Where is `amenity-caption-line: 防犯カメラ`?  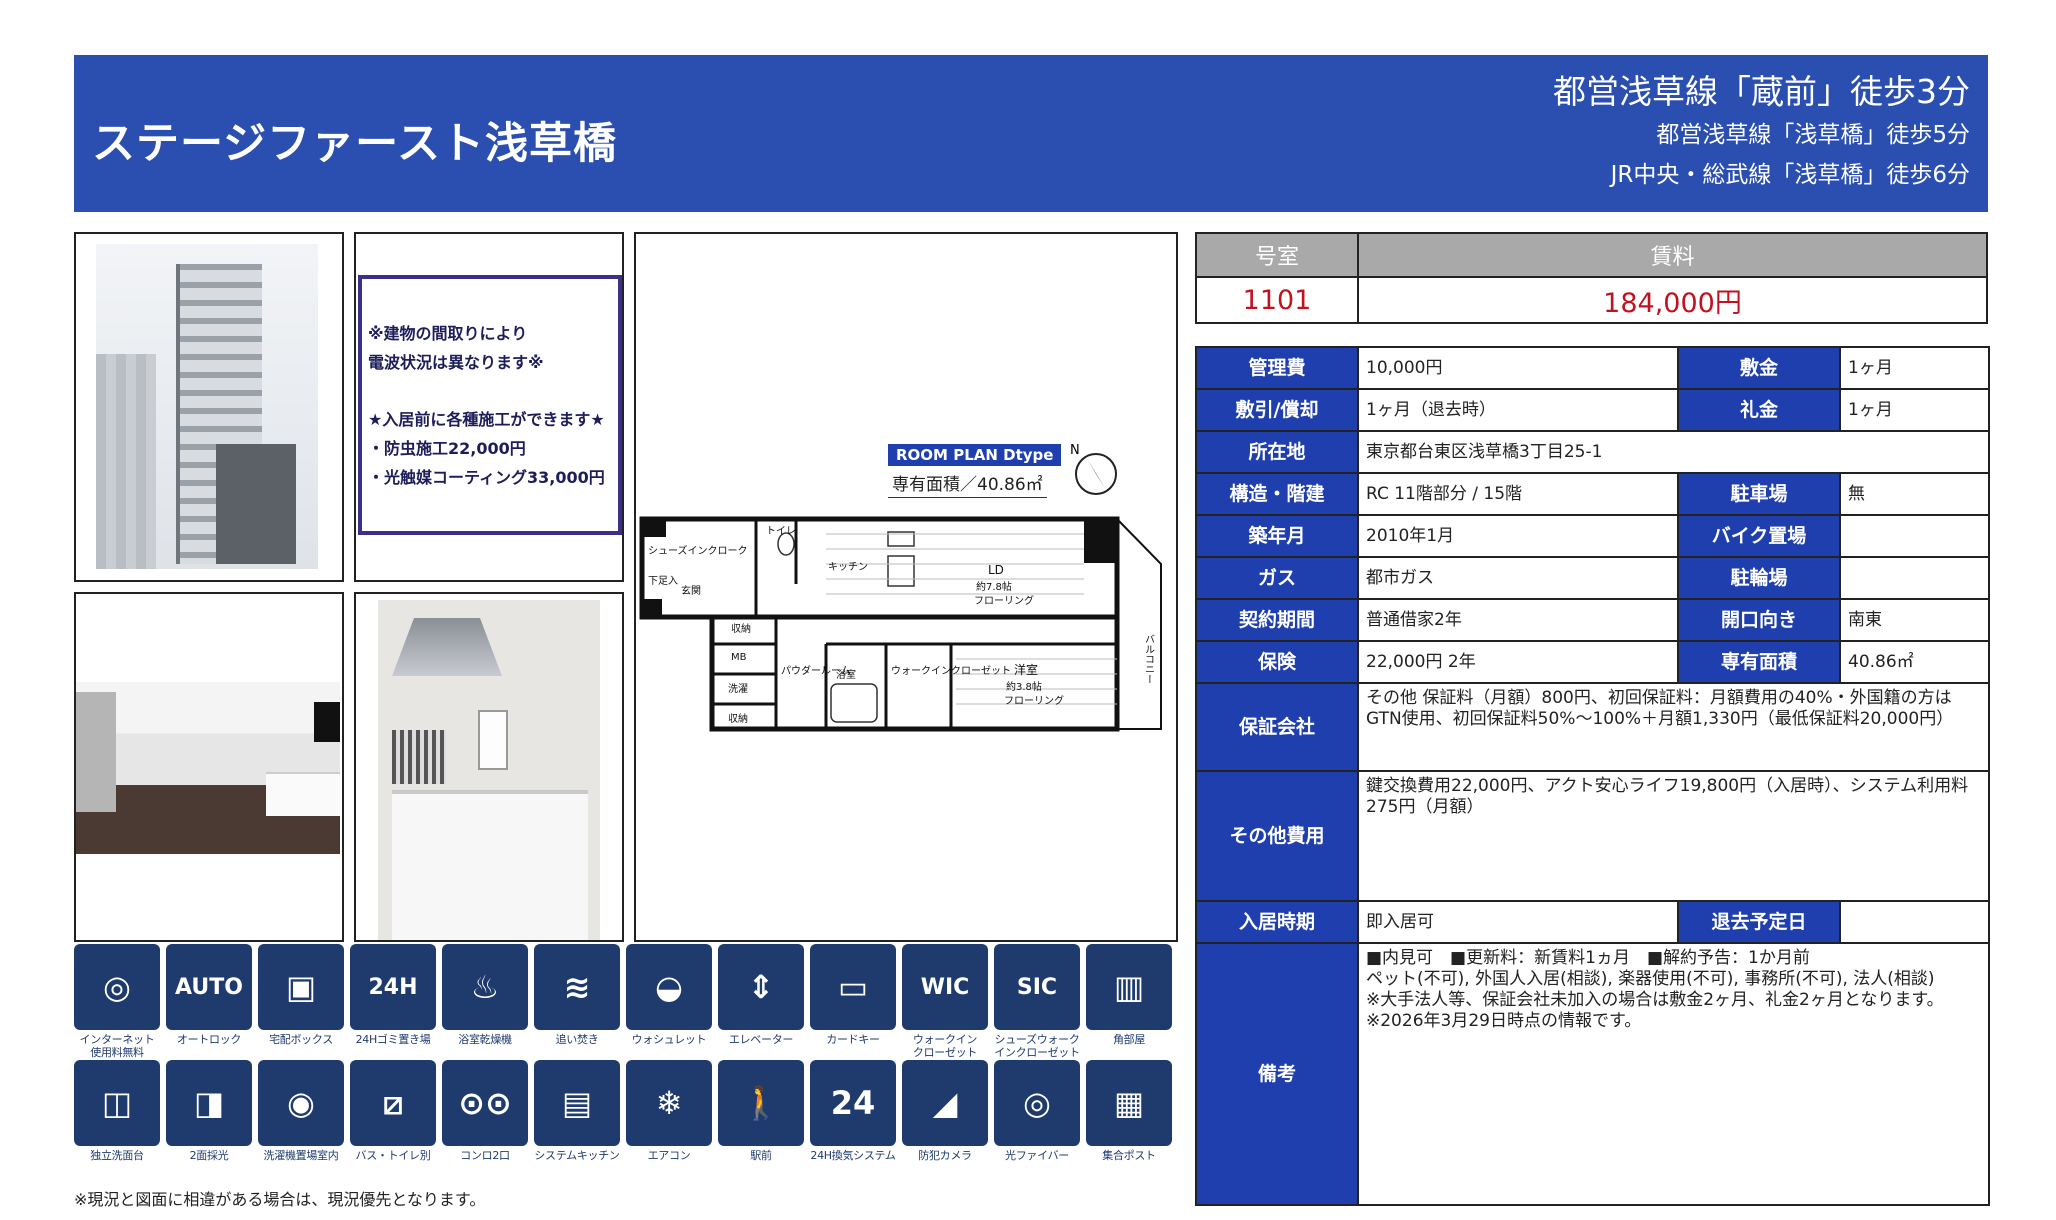
amenity-caption-line: 防犯カメラ is located at coordinates (945, 1155).